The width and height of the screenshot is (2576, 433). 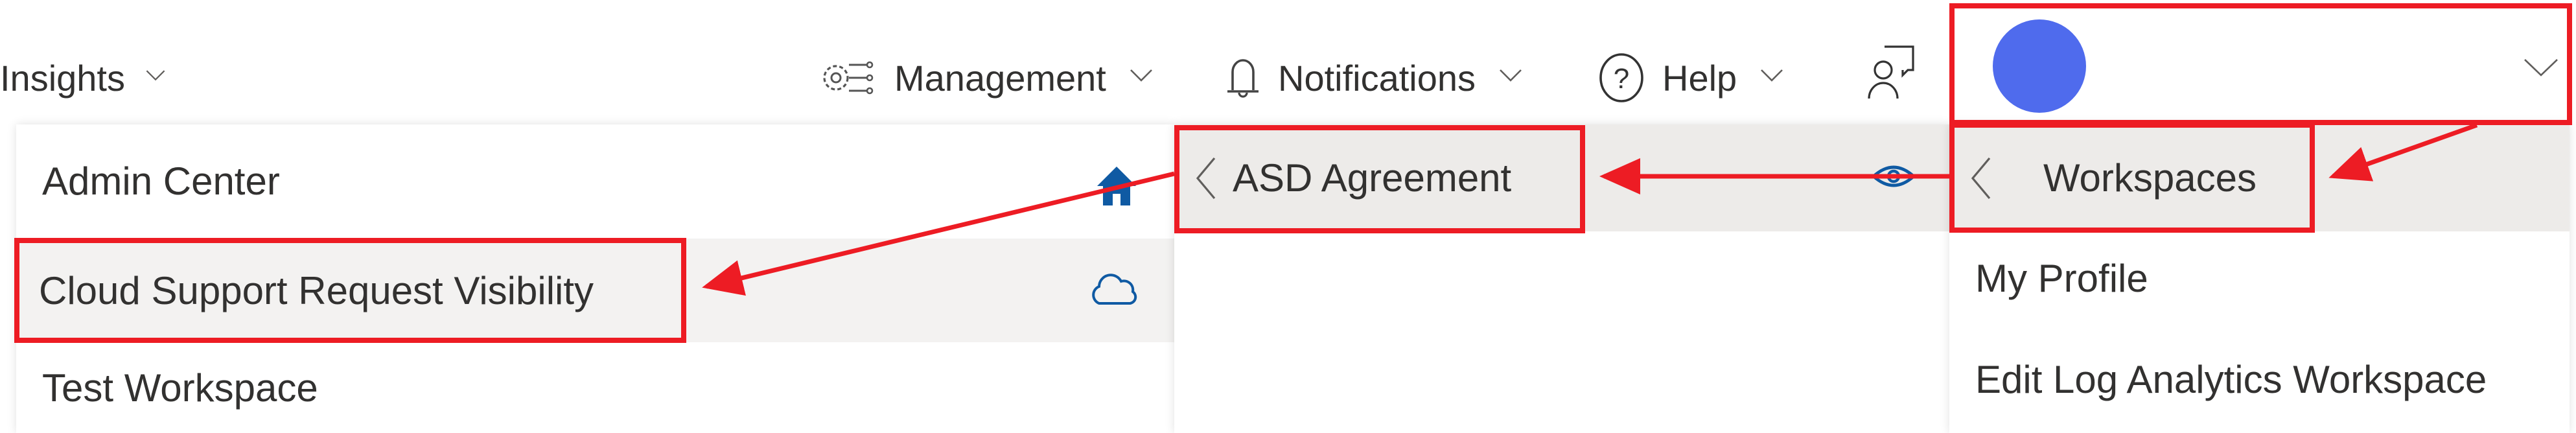 I want to click on bell-icon, so click(x=1243, y=78).